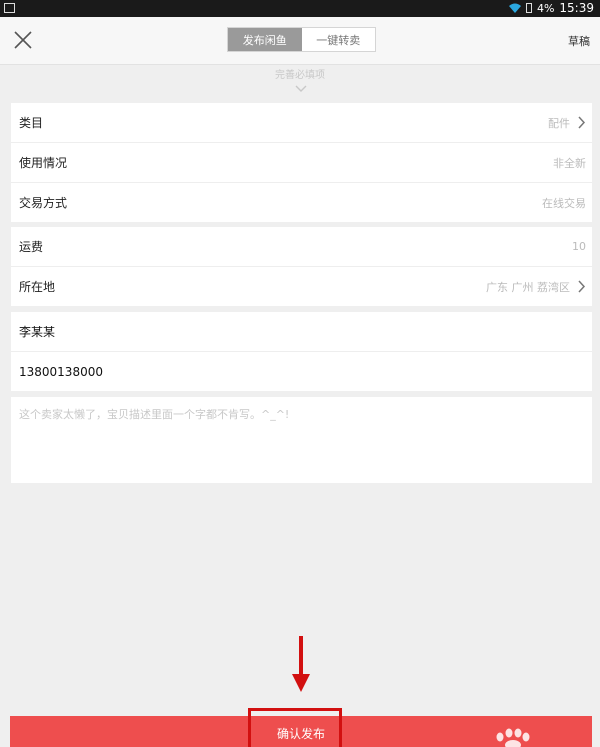 The image size is (600, 747). What do you see at coordinates (579, 246) in the screenshot?
I see `shipping-fee-value: 10` at bounding box center [579, 246].